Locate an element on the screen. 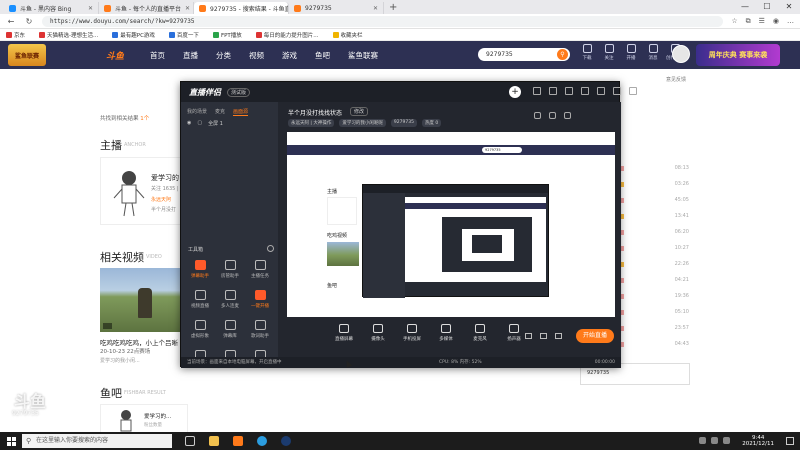 The width and height of the screenshot is (800, 450). microphone-button: 麦克风 is located at coordinates (480, 333).